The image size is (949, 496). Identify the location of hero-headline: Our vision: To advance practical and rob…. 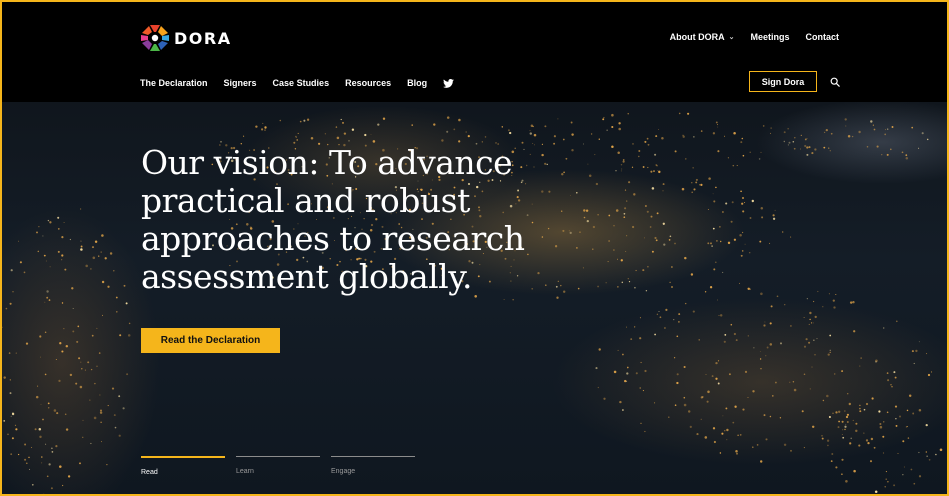
(333, 219).